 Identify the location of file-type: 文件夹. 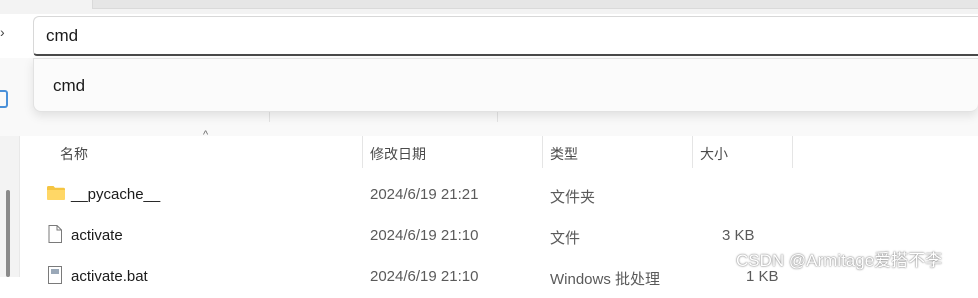
(573, 197).